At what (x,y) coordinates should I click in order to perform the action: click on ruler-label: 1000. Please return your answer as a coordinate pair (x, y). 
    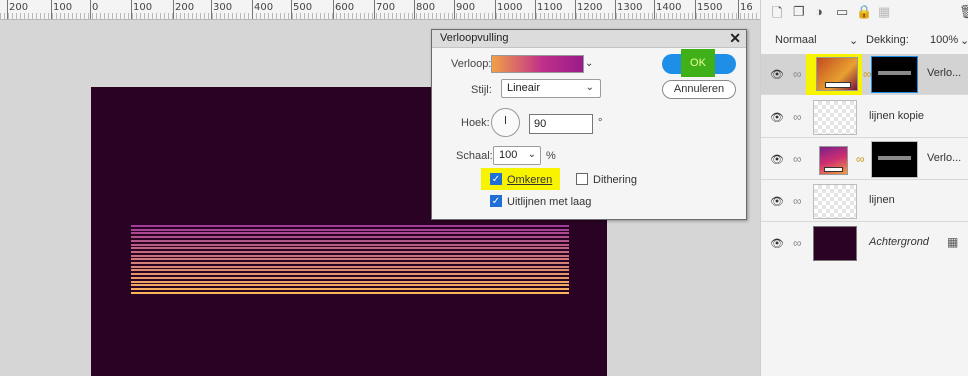
    Looking at the image, I should click on (510, 7).